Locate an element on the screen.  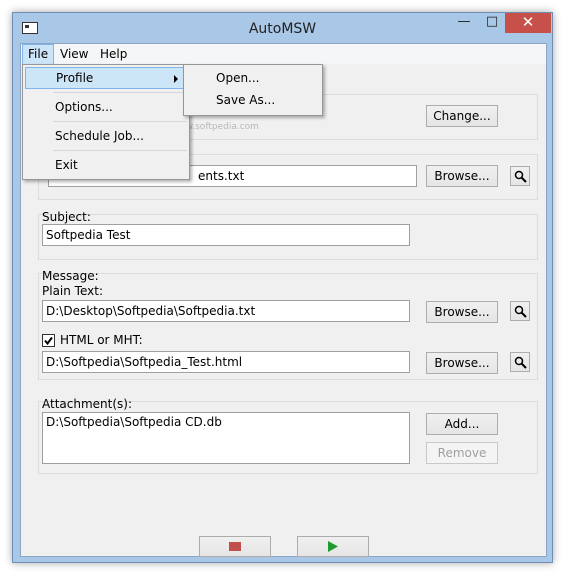
recipients-value: ents.txt is located at coordinates (221, 176).